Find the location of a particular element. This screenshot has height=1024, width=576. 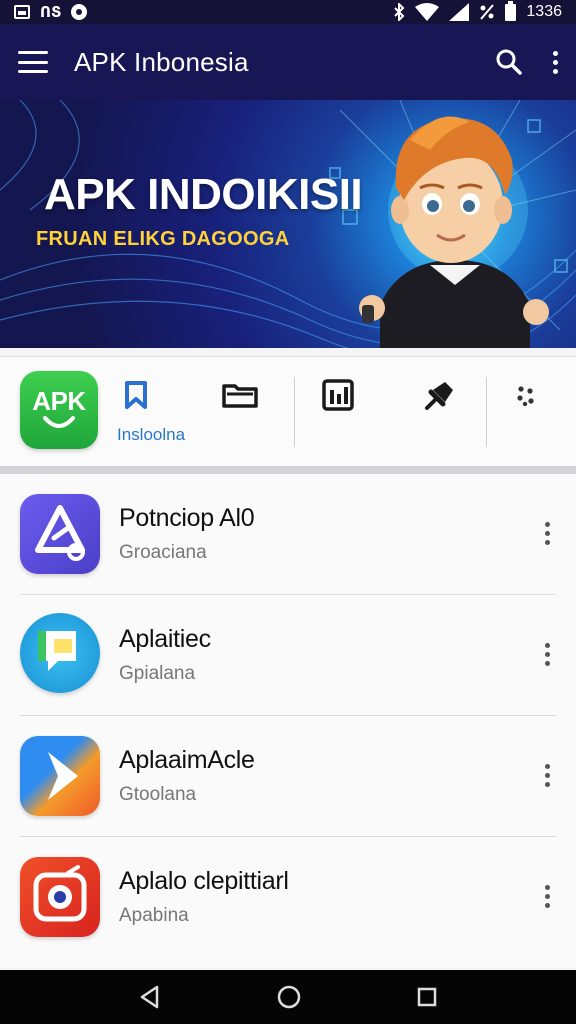

calendar-grid-icon is located at coordinates (338, 395).